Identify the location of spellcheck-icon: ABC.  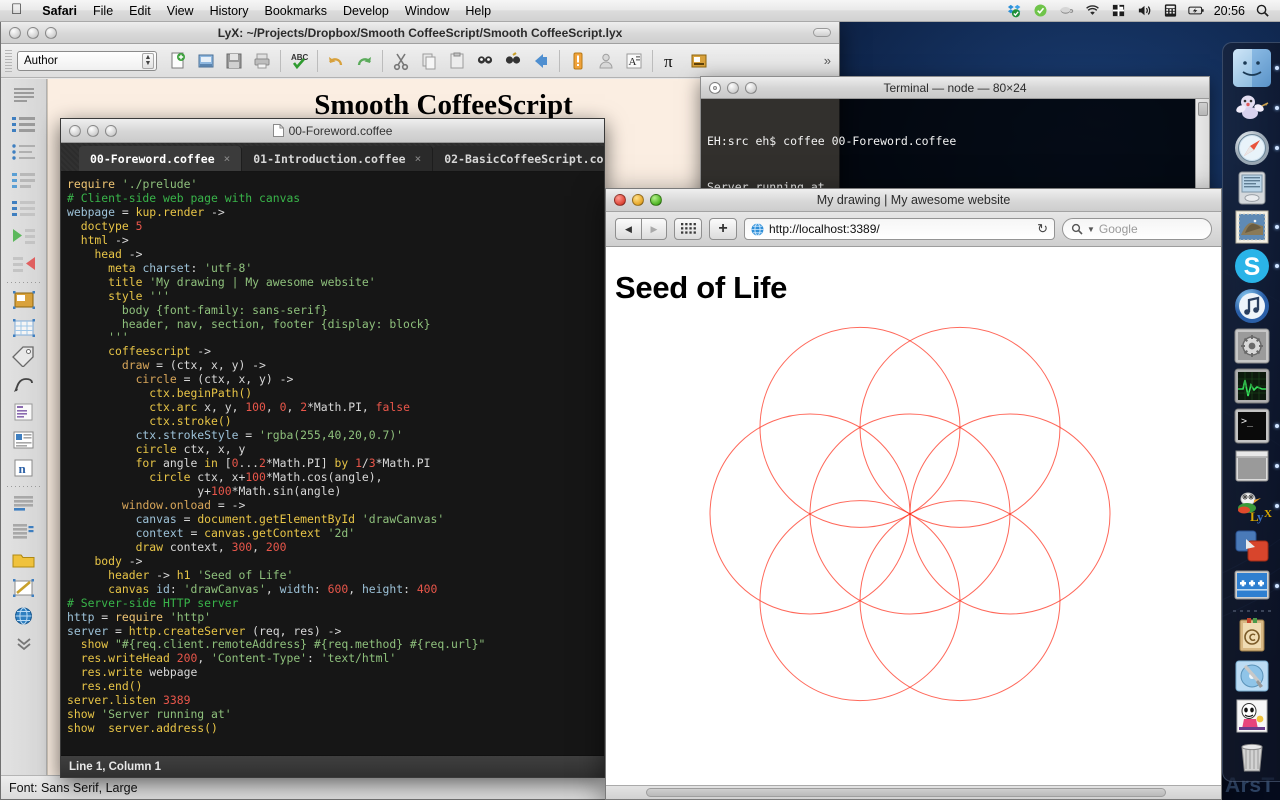
(299, 61).